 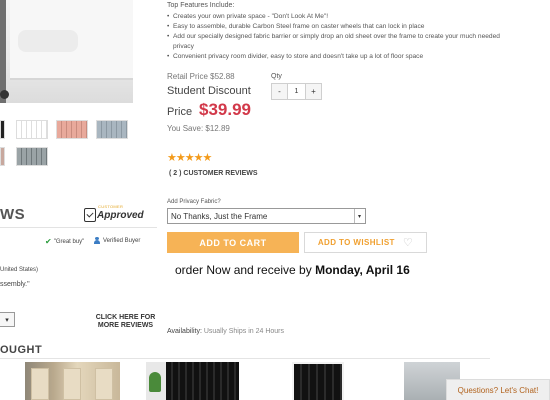 I want to click on pillow-illustration, so click(x=48, y=41).